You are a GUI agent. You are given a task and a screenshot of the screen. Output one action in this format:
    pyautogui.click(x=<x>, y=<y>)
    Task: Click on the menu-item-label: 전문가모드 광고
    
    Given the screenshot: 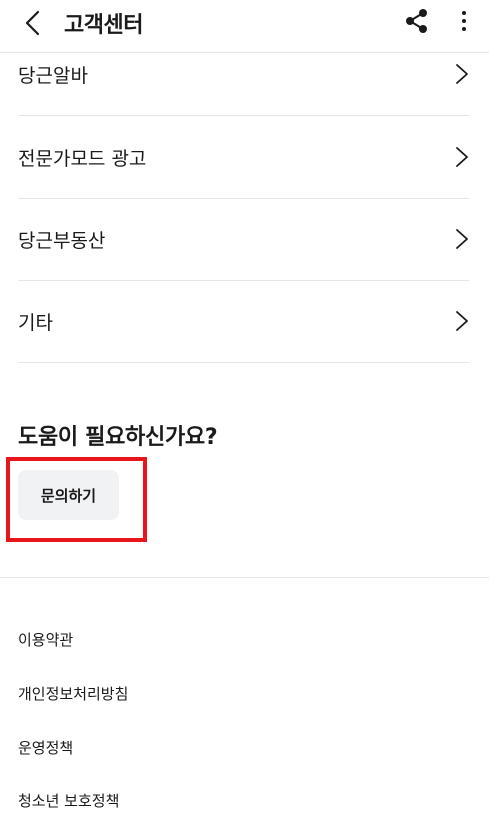 What is the action you would take?
    pyautogui.click(x=82, y=159)
    